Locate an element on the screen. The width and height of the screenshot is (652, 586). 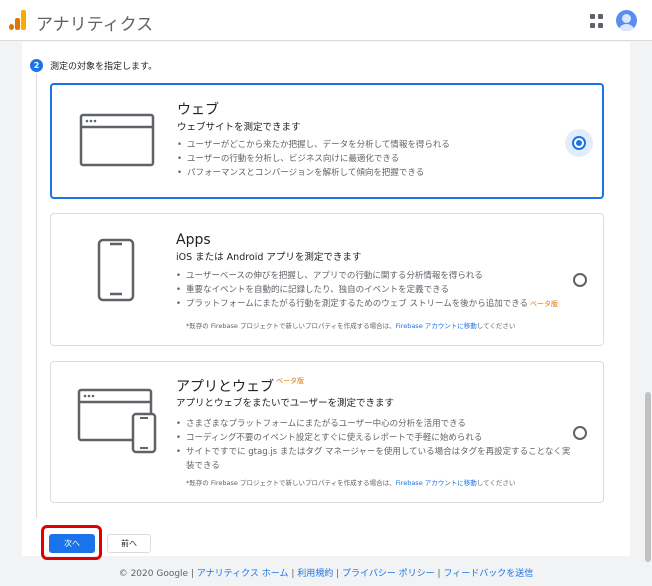
card-title: ウェブ is located at coordinates (198, 110).